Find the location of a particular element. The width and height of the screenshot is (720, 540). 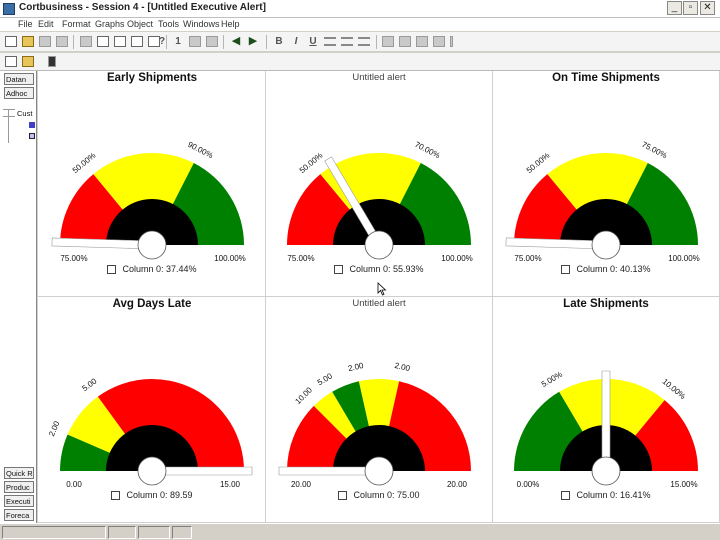

grid-icon is located at coordinates (388, 41).